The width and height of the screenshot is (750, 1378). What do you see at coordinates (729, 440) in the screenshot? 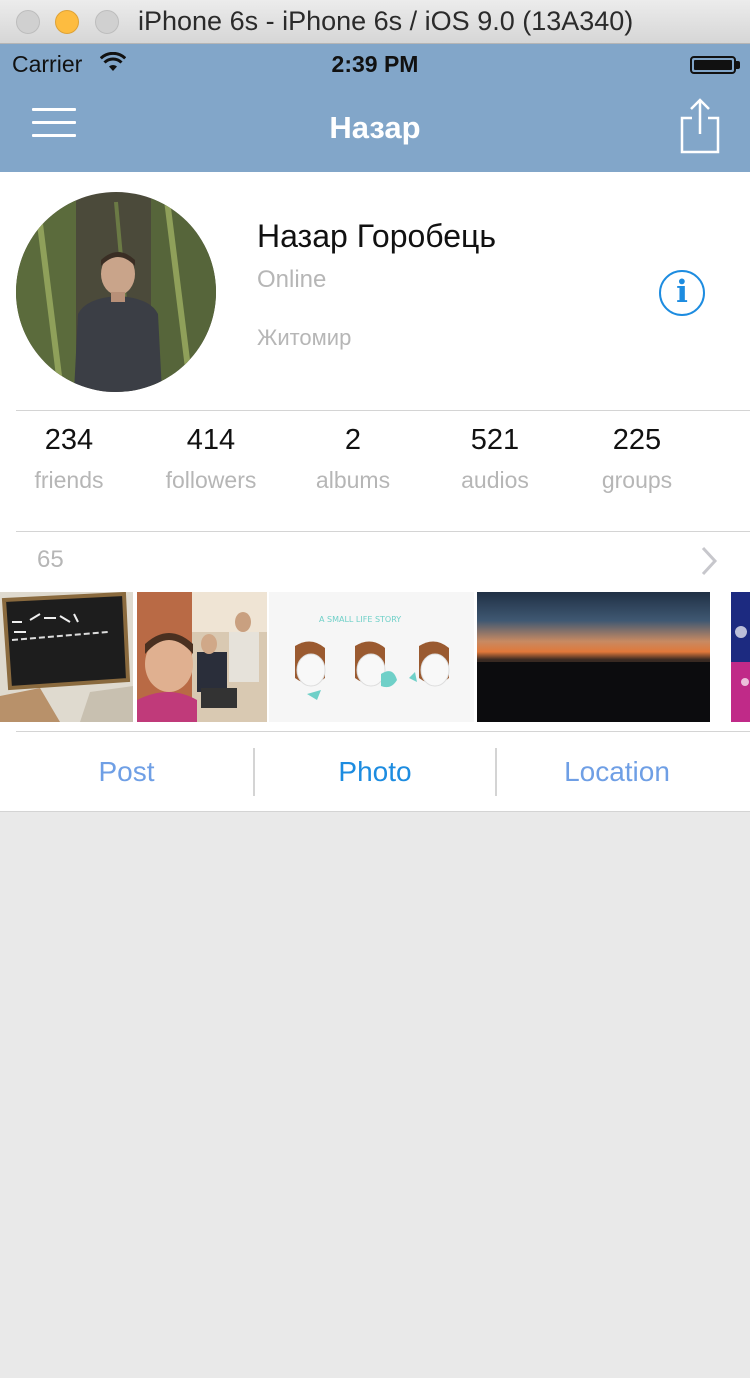
I see `counter-value` at bounding box center [729, 440].